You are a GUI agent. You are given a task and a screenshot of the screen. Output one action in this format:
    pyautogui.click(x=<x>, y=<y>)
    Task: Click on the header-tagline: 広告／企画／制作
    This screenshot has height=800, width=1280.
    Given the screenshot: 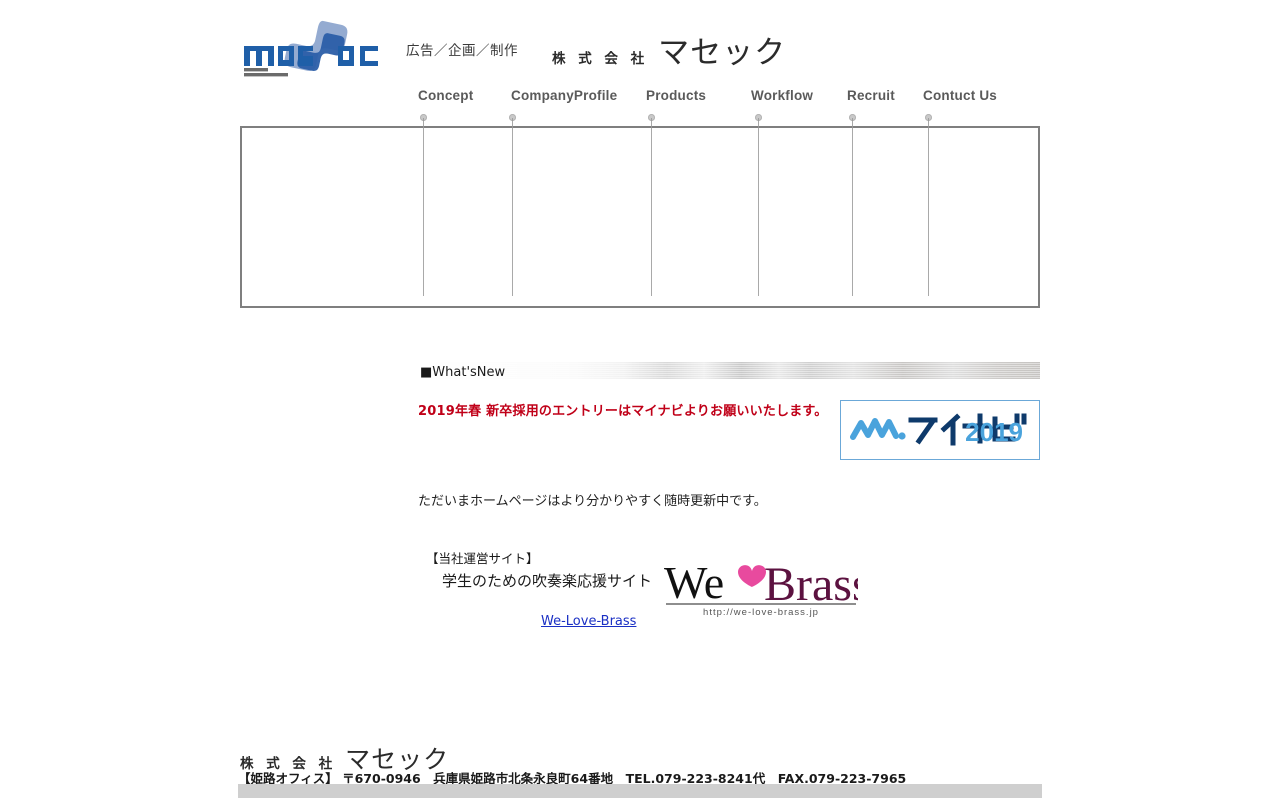 What is the action you would take?
    pyautogui.click(x=462, y=51)
    